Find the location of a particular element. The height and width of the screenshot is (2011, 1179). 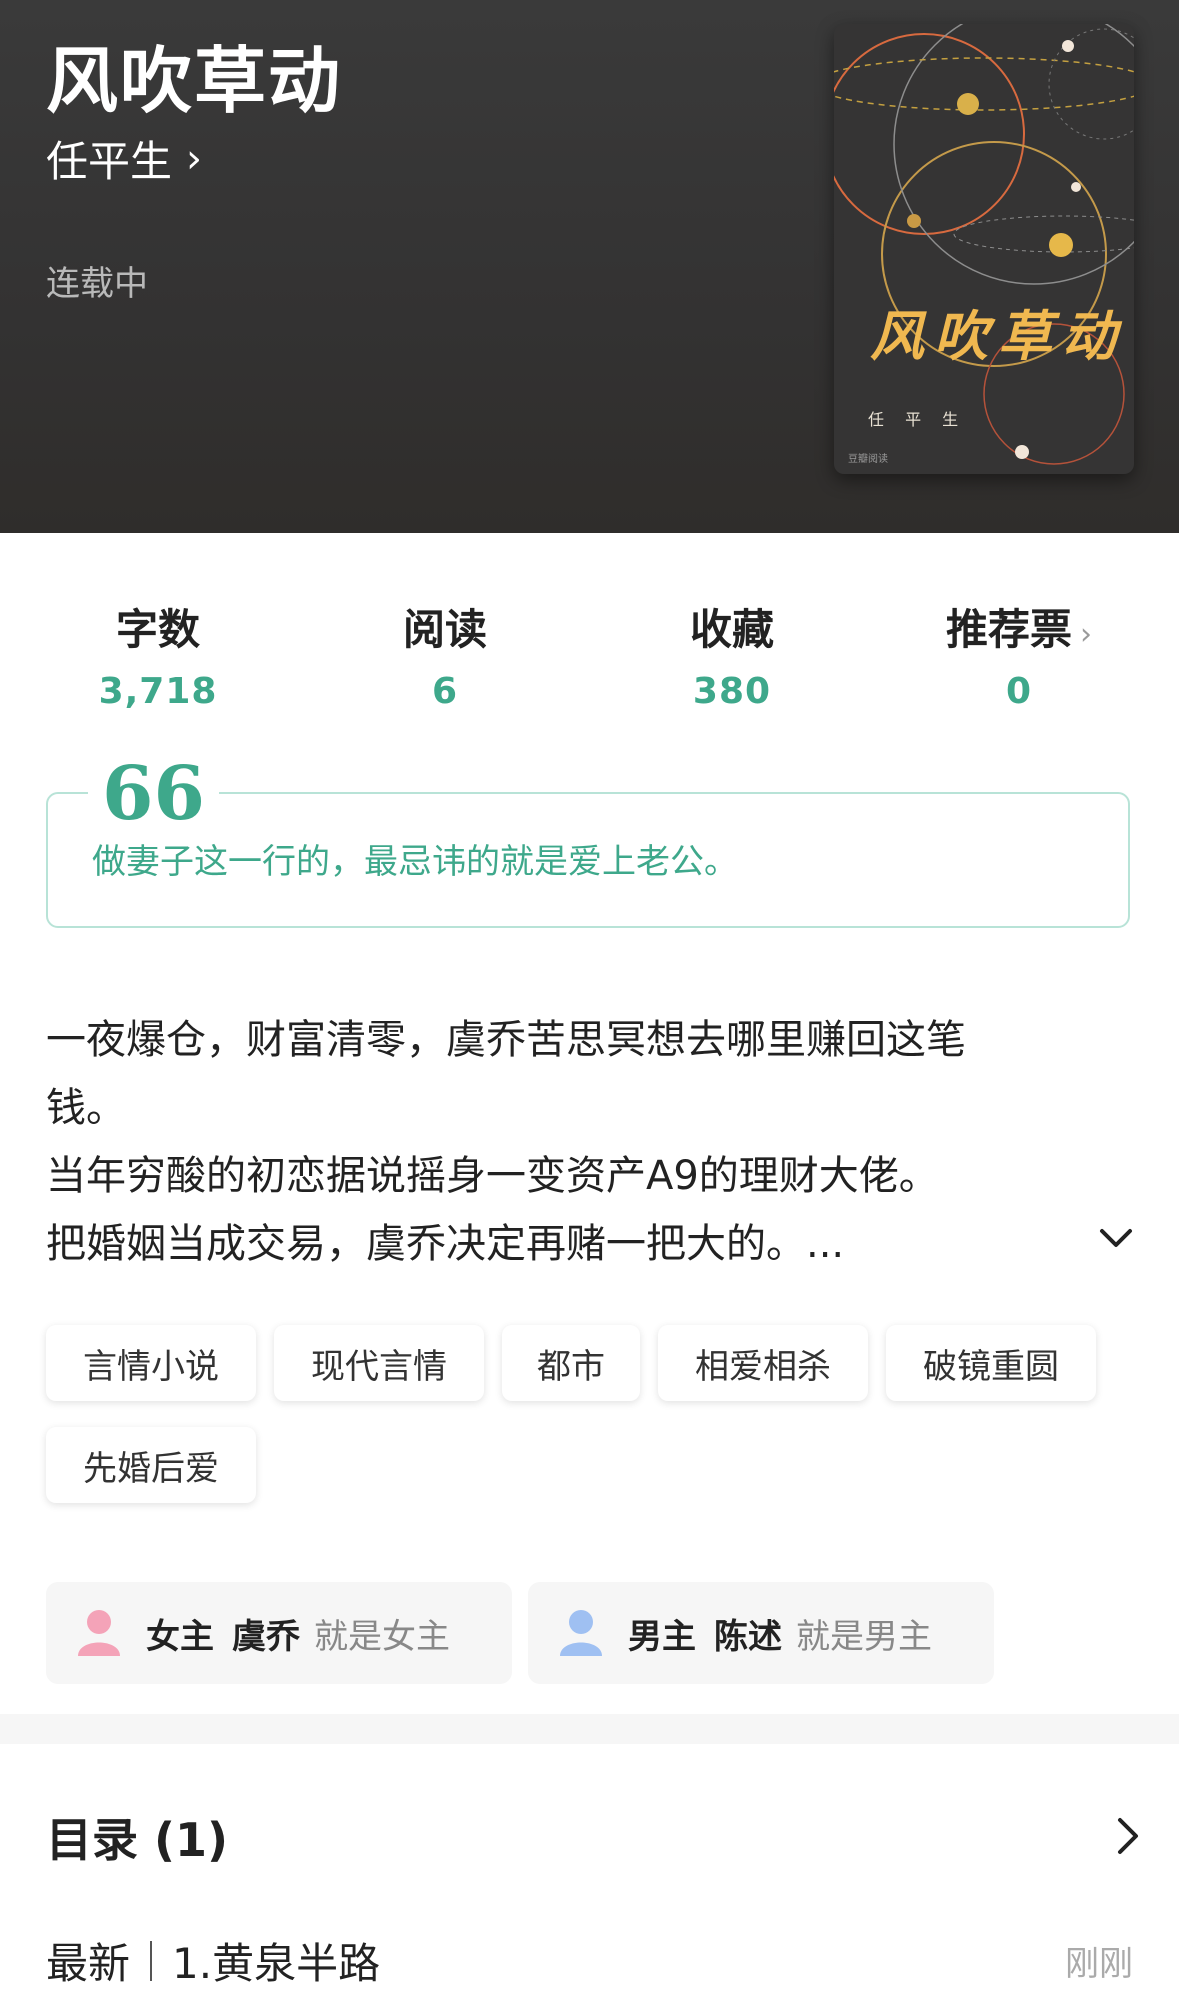

stat-value: 6 is located at coordinates (445, 691).